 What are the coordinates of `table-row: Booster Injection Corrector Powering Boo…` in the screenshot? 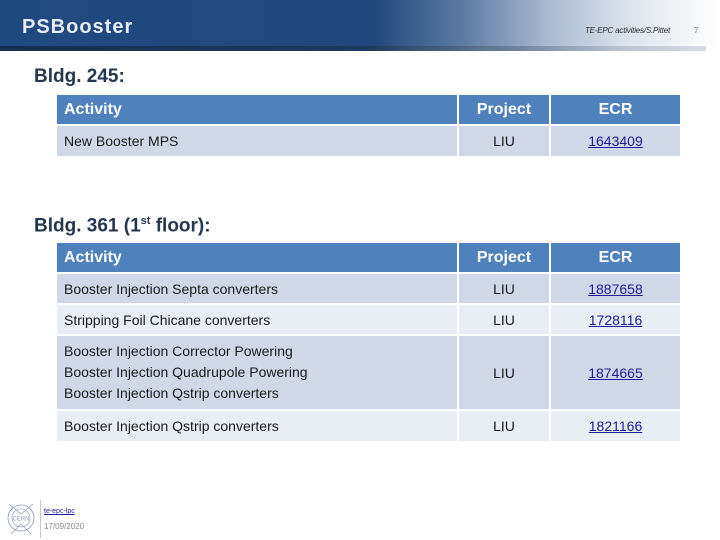 It's located at (368, 372).